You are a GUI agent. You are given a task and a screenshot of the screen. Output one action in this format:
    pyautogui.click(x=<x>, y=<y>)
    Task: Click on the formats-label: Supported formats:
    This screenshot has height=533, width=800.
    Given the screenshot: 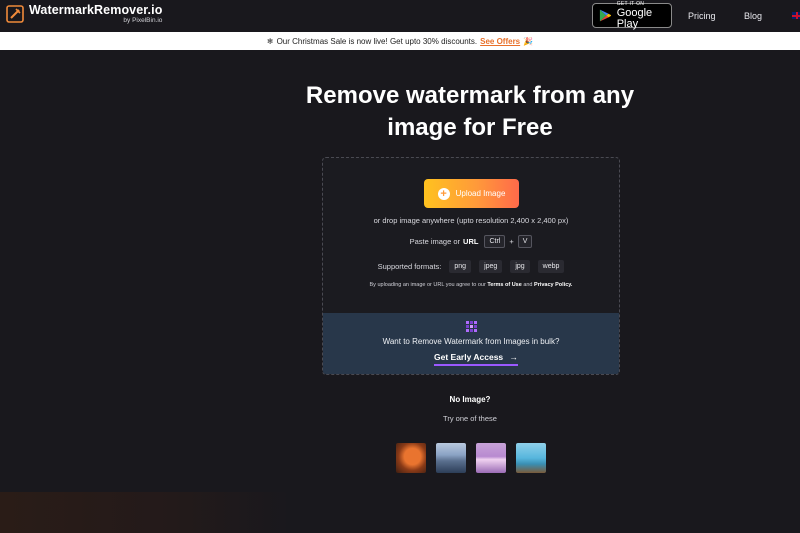 What is the action you would take?
    pyautogui.click(x=409, y=266)
    